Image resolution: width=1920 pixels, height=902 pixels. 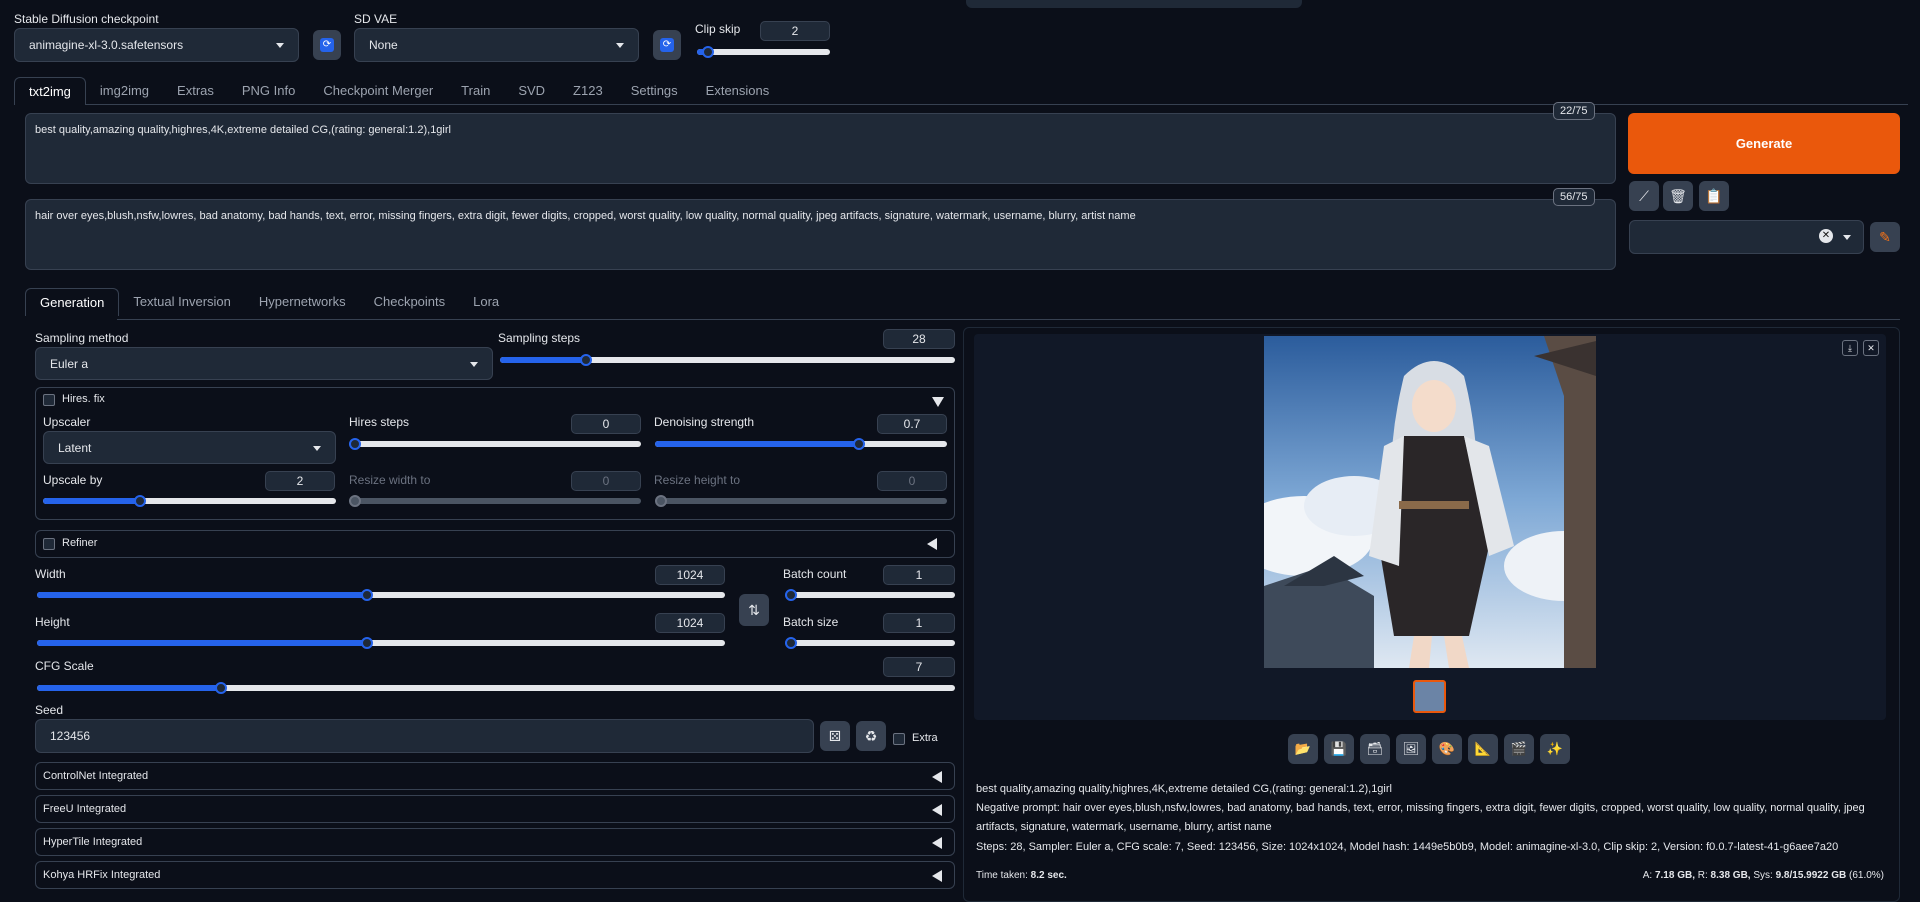 I want to click on extra-seed-checkbox, so click(x=899, y=739).